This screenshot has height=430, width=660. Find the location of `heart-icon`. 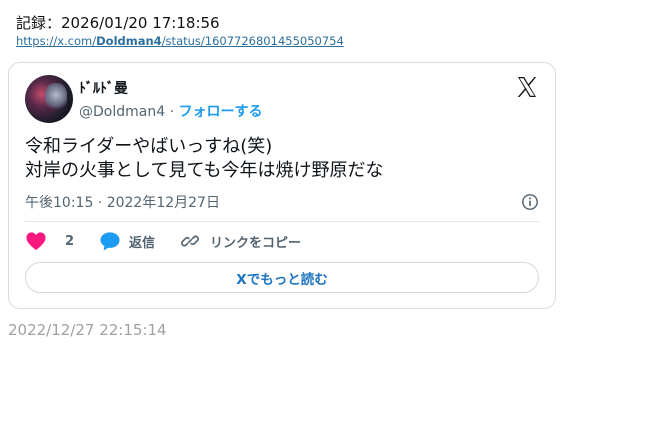

heart-icon is located at coordinates (36, 241).